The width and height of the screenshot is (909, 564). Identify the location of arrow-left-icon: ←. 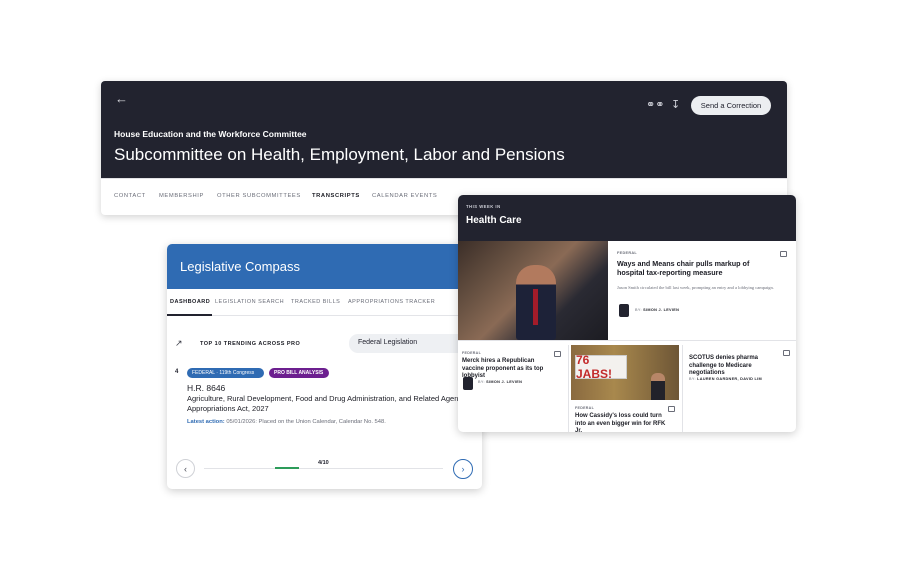
(121, 99).